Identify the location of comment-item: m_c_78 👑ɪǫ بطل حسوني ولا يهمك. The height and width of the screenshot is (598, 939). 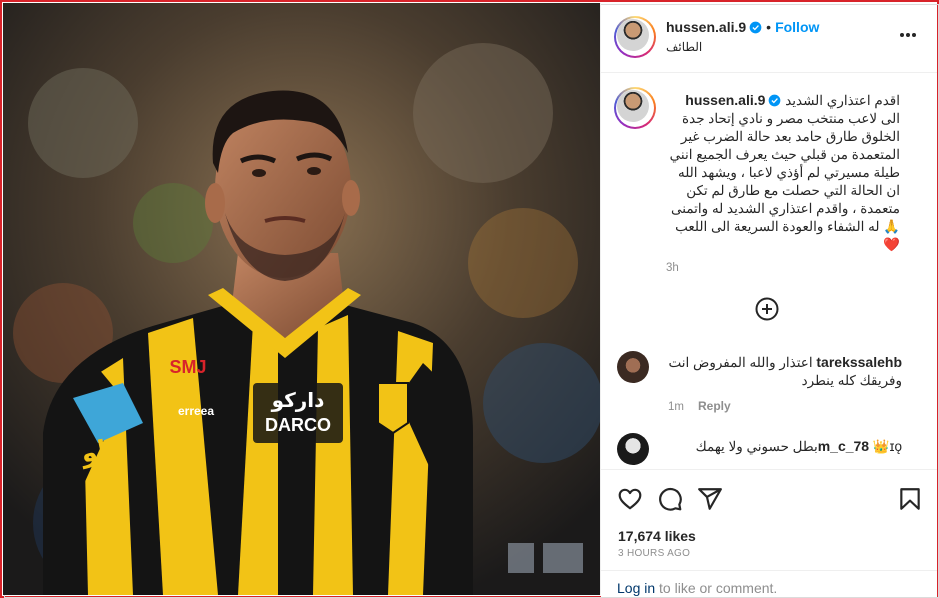
(770, 451).